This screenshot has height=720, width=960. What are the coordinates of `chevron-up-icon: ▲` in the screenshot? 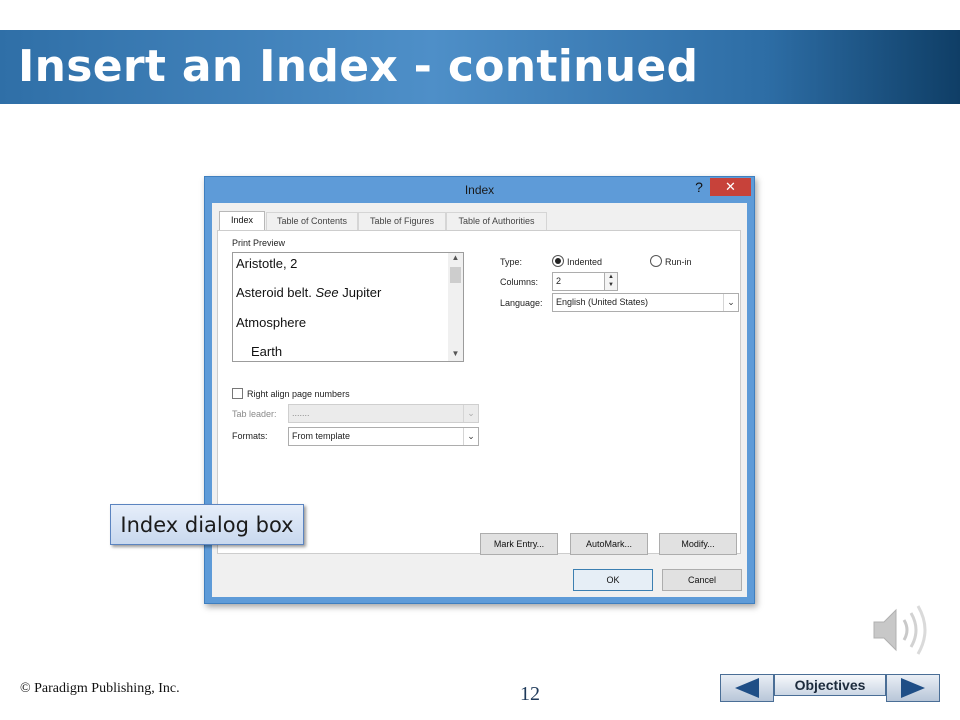 It's located at (455, 259).